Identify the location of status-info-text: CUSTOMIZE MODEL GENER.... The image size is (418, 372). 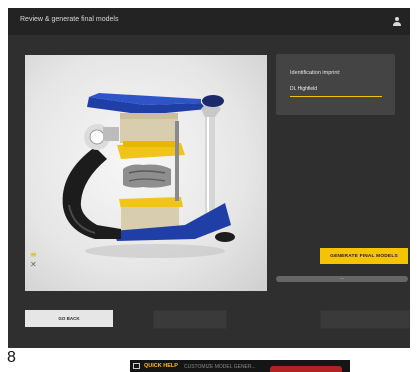
(220, 366).